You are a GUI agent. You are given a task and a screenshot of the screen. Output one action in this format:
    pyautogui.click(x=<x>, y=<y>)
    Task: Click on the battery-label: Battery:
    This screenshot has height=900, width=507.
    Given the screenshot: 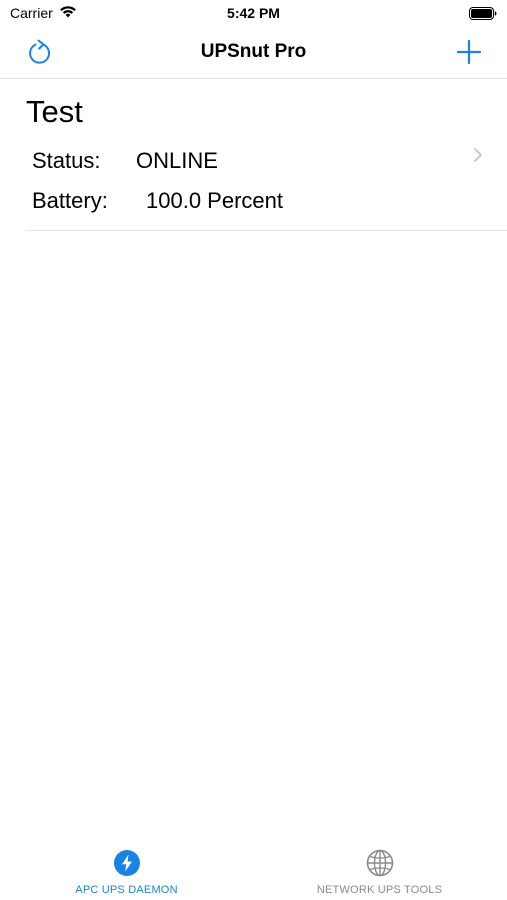 What is the action you would take?
    pyautogui.click(x=70, y=200)
    